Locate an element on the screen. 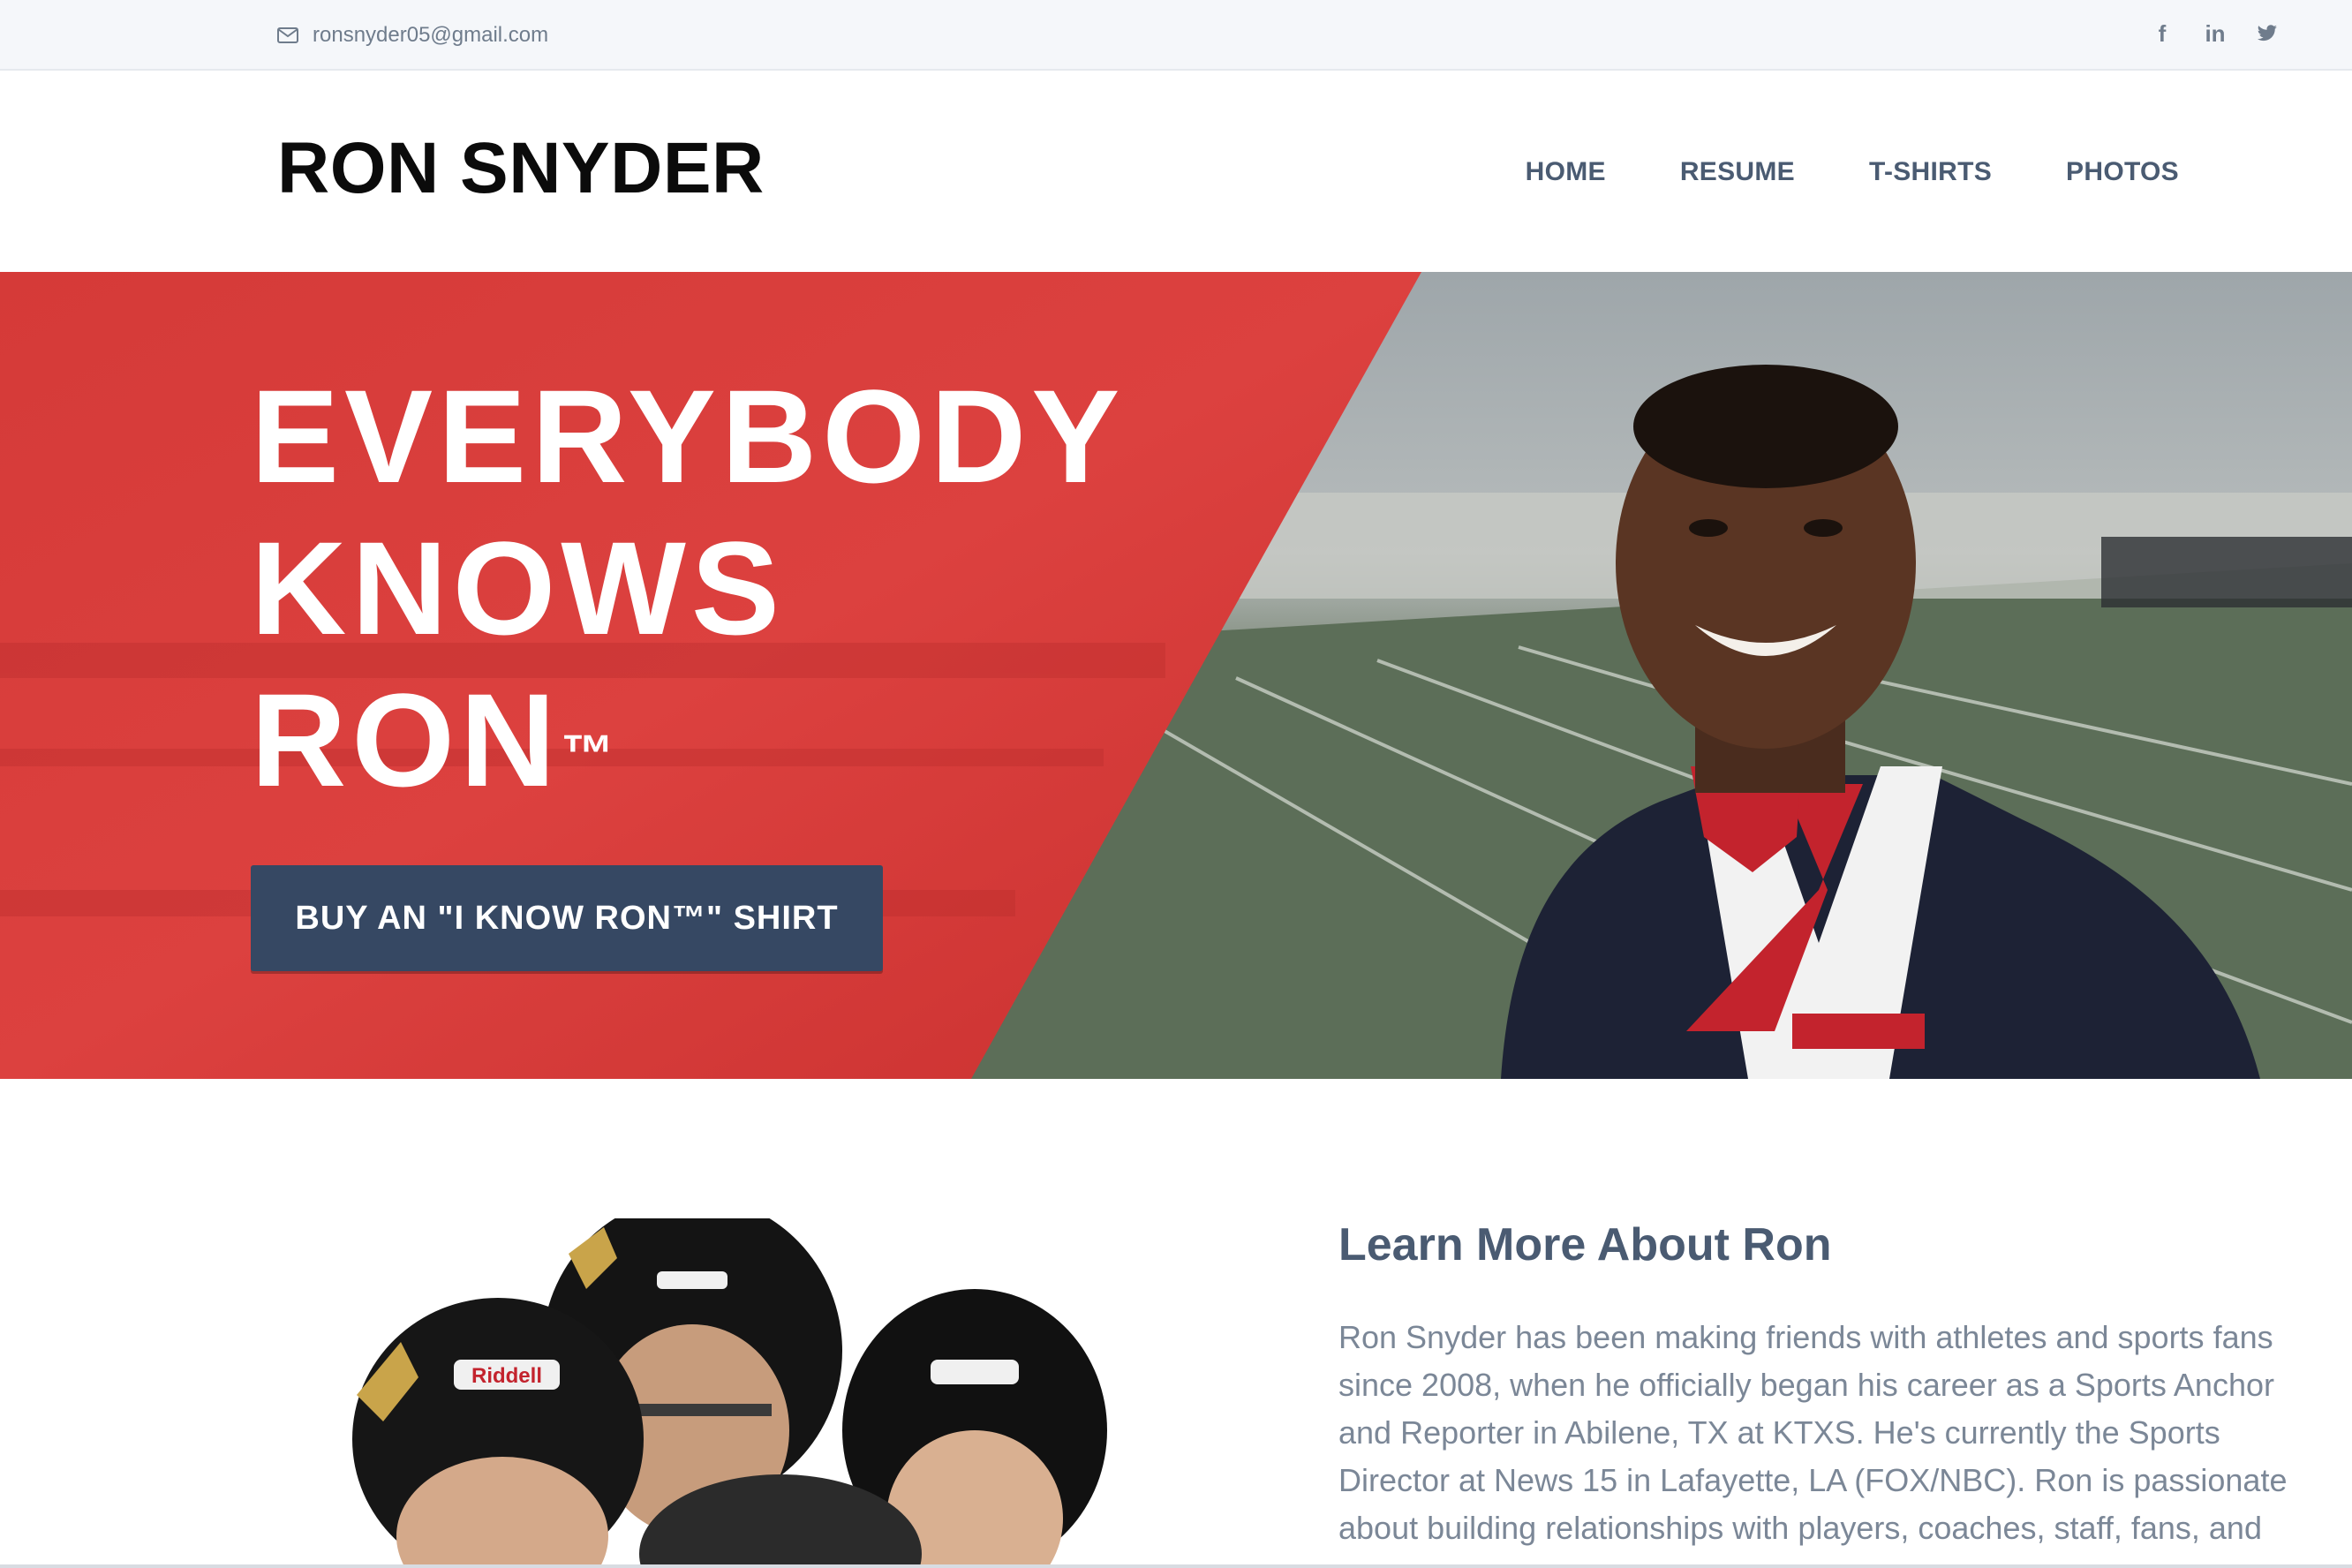  linkedin-icon: in is located at coordinates (2215, 33).